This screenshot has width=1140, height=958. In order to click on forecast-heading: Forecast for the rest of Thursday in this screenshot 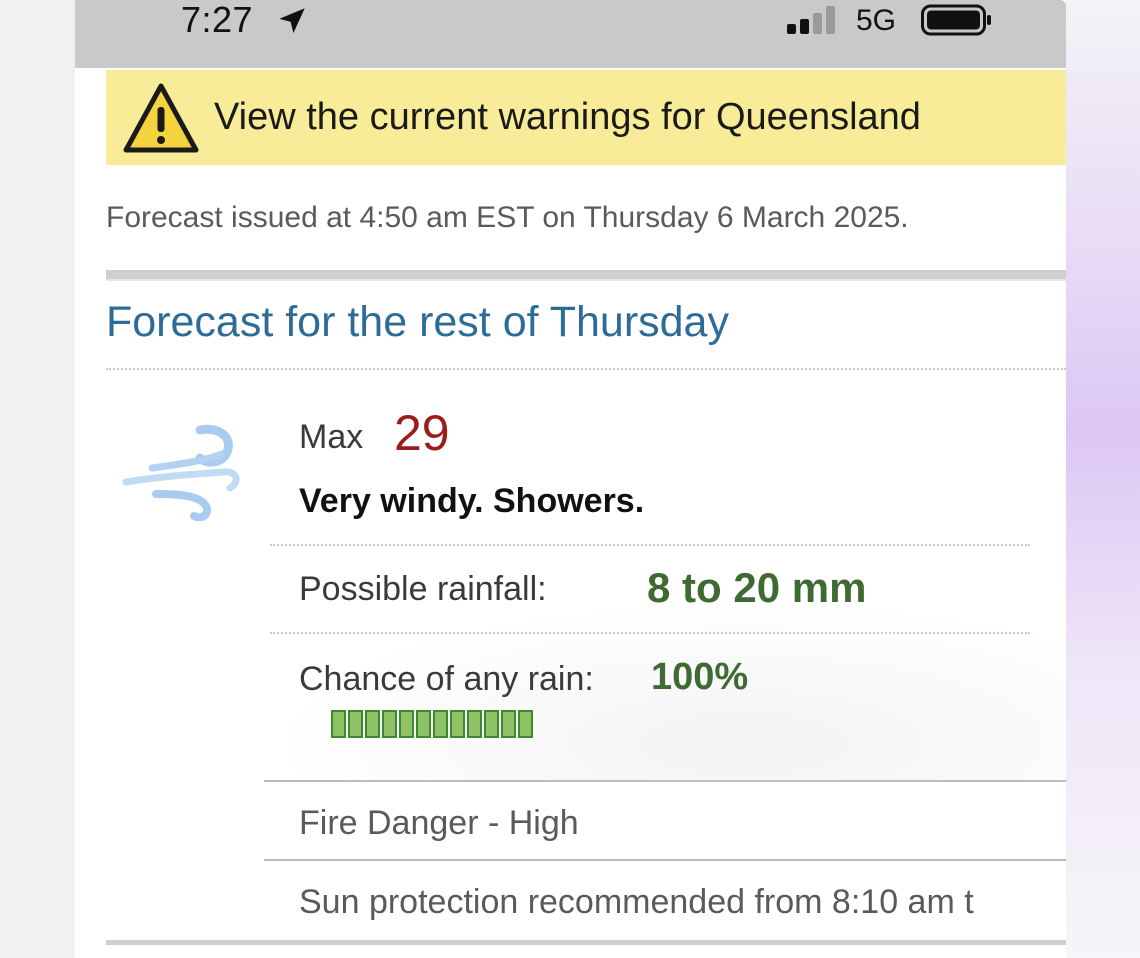, I will do `click(417, 322)`.